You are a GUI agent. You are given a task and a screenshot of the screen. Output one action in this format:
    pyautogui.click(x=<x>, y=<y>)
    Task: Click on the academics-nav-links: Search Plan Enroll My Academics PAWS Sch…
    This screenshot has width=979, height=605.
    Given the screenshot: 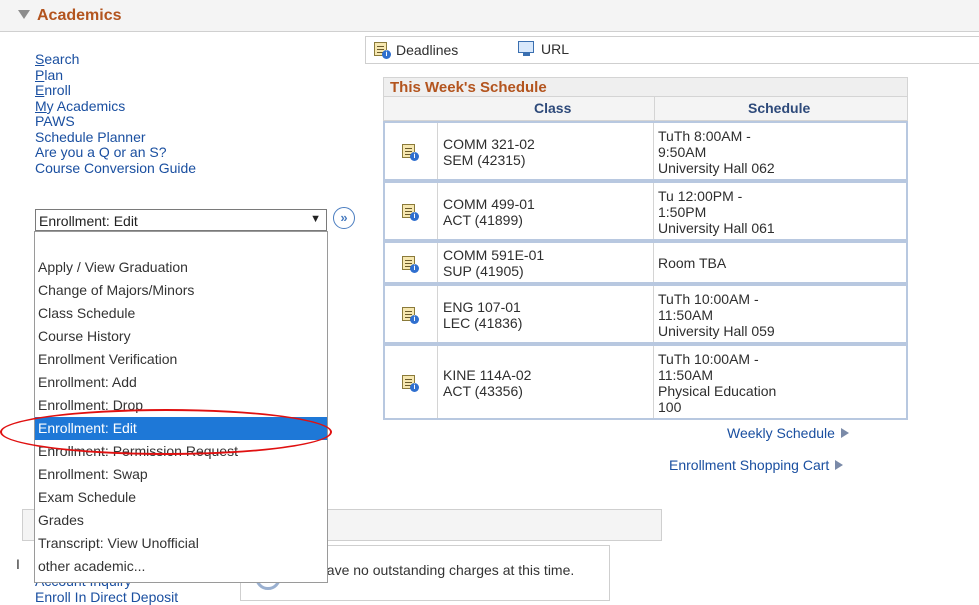 What is the action you would take?
    pyautogui.click(x=115, y=114)
    